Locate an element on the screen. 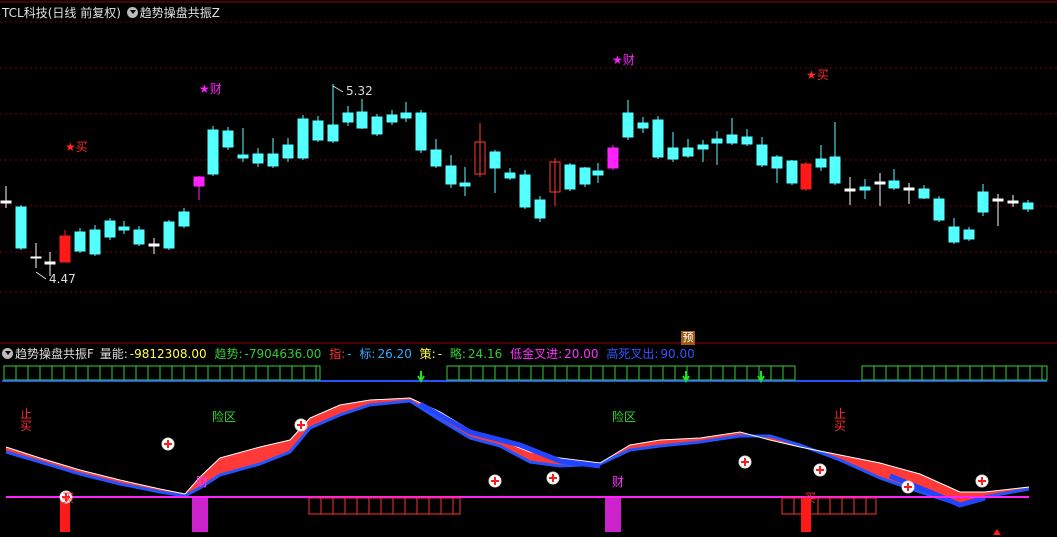 Image resolution: width=1057 pixels, height=537 pixels. ind-buy-2: 买 is located at coordinates (810, 498).